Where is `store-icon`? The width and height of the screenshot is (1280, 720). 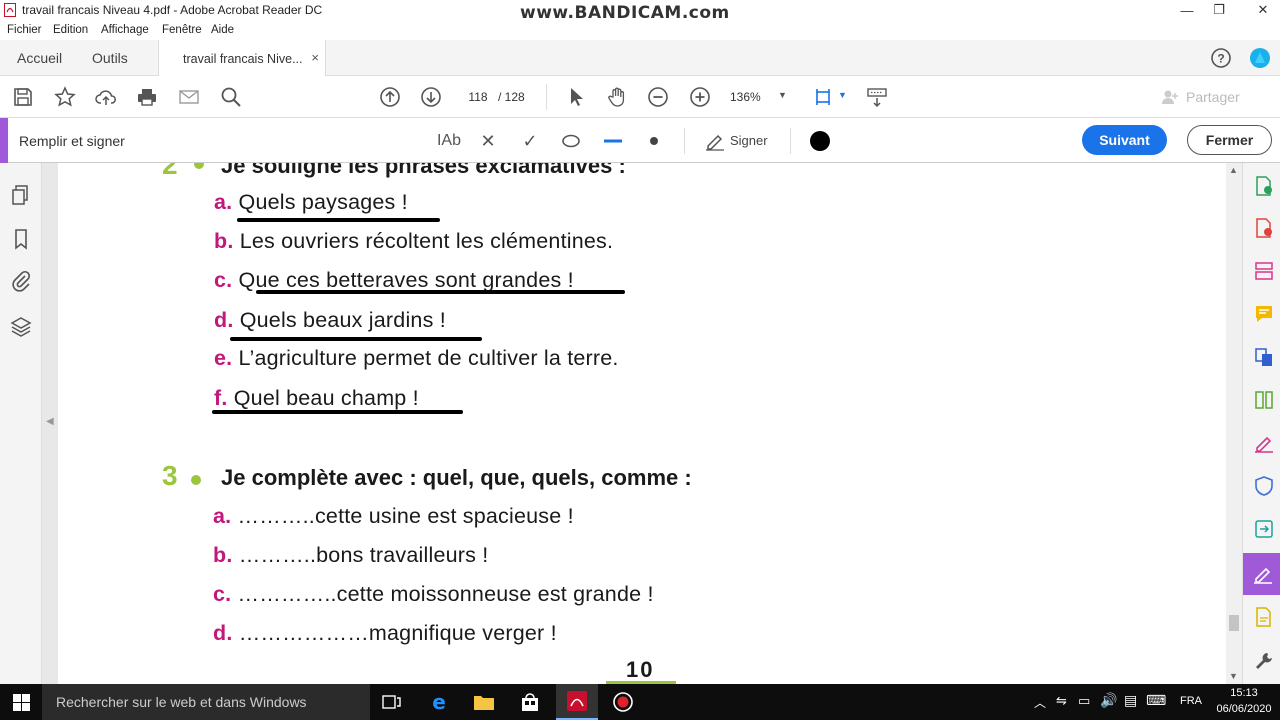 store-icon is located at coordinates (530, 702).